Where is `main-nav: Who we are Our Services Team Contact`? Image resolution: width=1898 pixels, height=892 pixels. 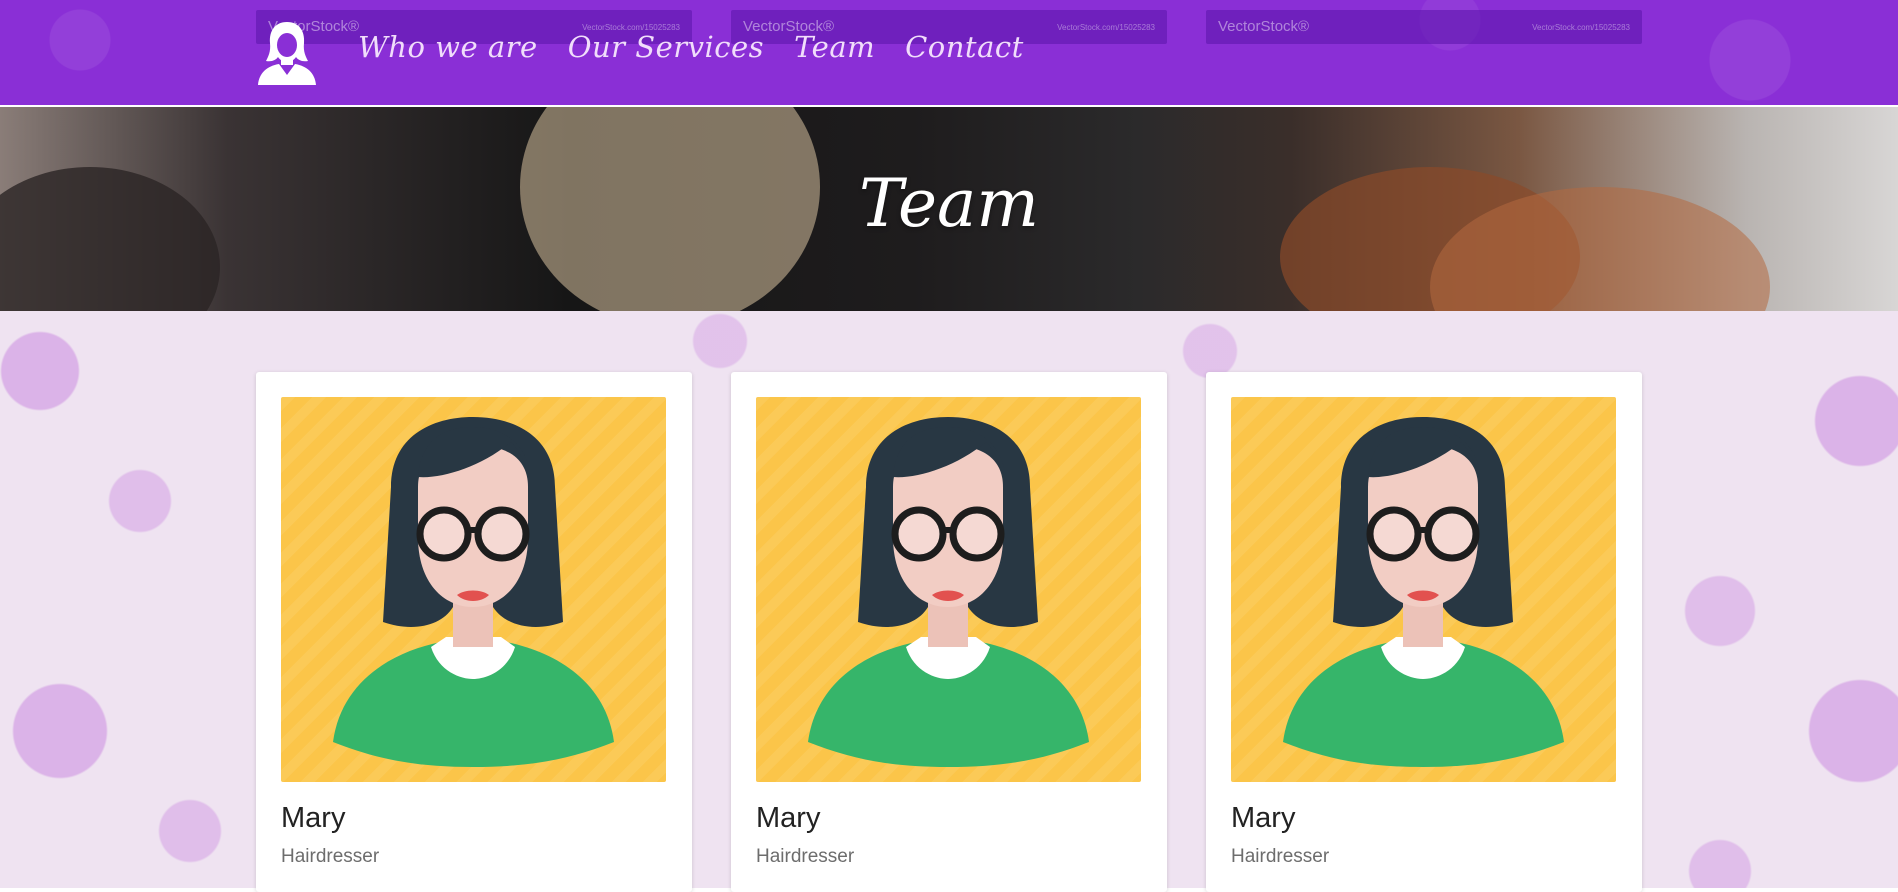 main-nav: Who we are Our Services Team Contact is located at coordinates (691, 47).